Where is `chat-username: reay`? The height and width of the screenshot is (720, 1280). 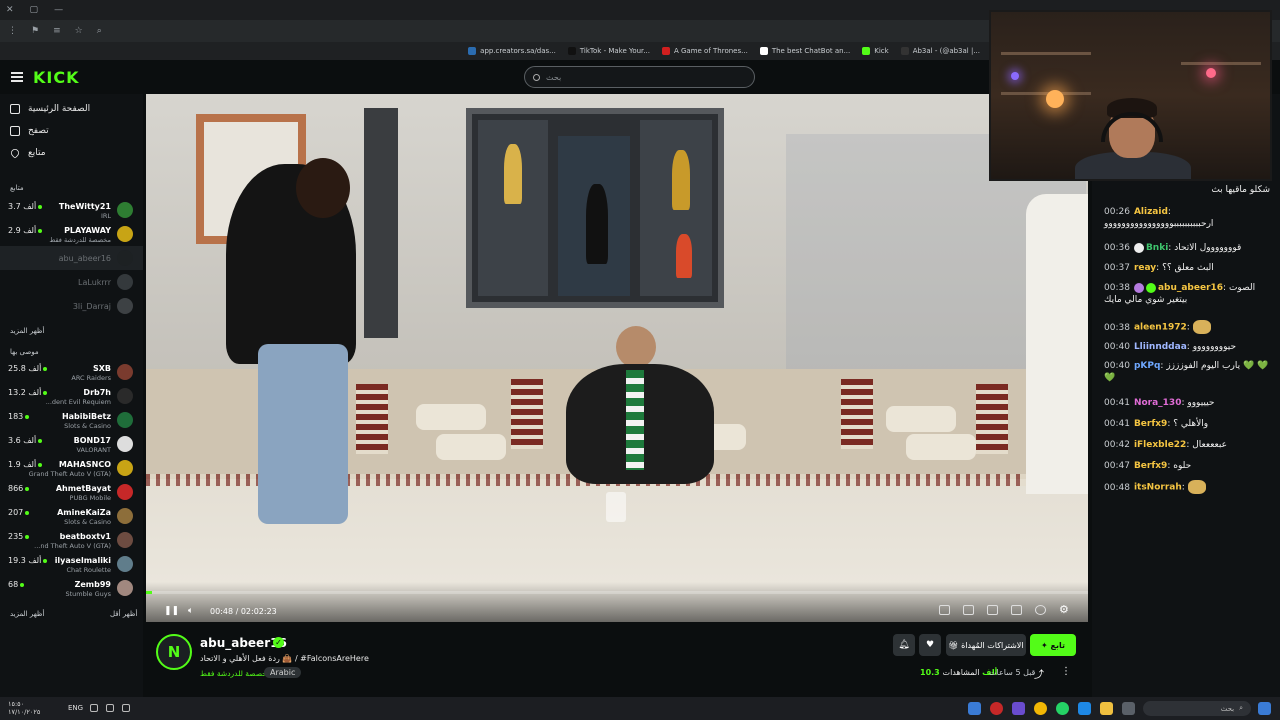
chat-username: reay is located at coordinates (1145, 268).